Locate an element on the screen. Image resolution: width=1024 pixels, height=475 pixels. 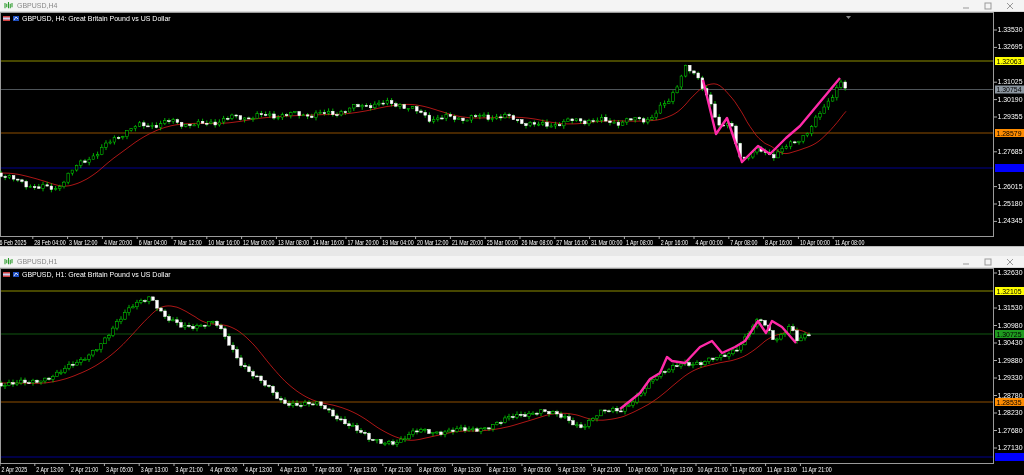
triangle-icon is located at coordinates (848, 17).